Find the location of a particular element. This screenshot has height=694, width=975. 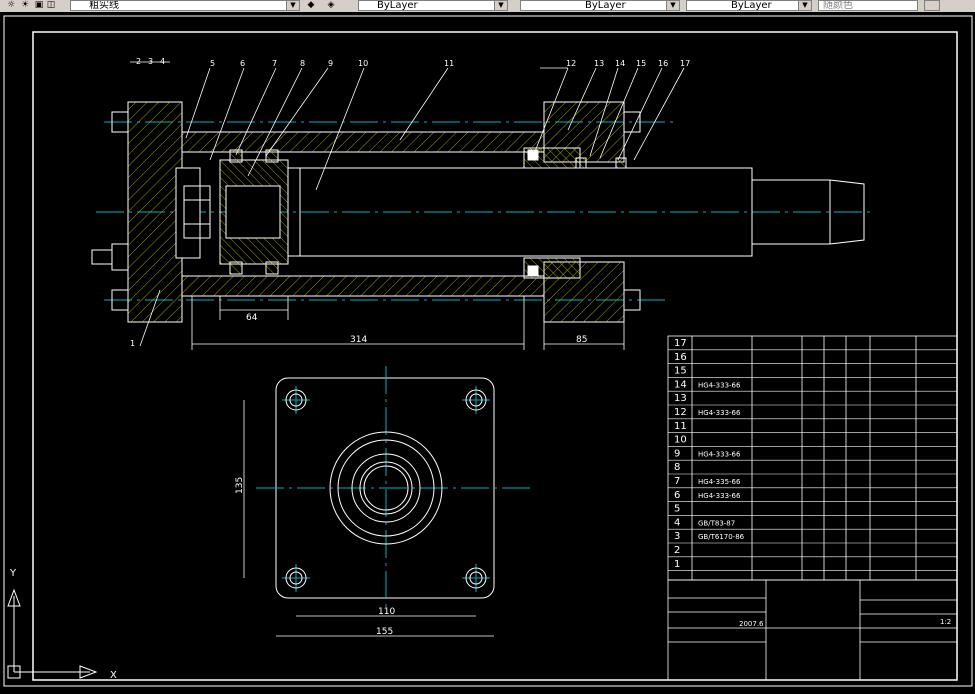

bom-row-number: 13 is located at coordinates (680, 398).